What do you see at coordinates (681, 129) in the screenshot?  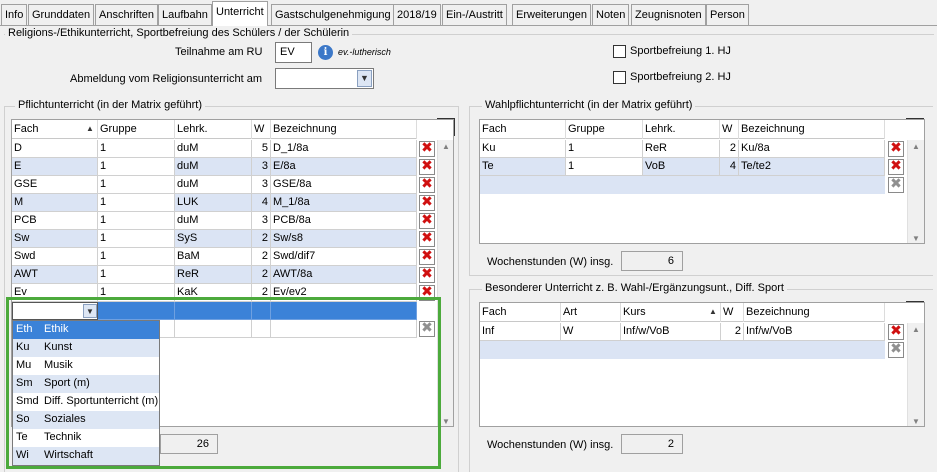 I see `col-lehrk: Lehrk.` at bounding box center [681, 129].